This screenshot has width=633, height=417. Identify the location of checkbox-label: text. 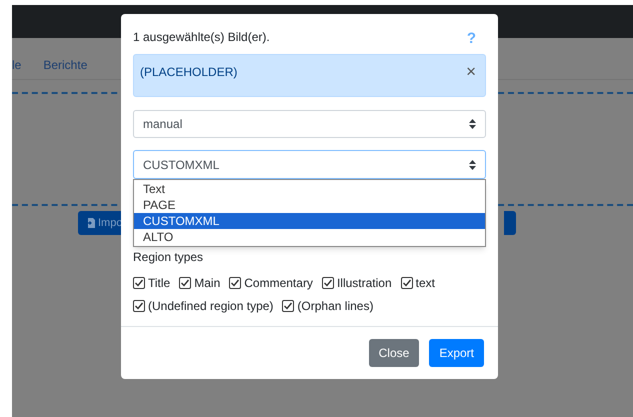
(425, 283).